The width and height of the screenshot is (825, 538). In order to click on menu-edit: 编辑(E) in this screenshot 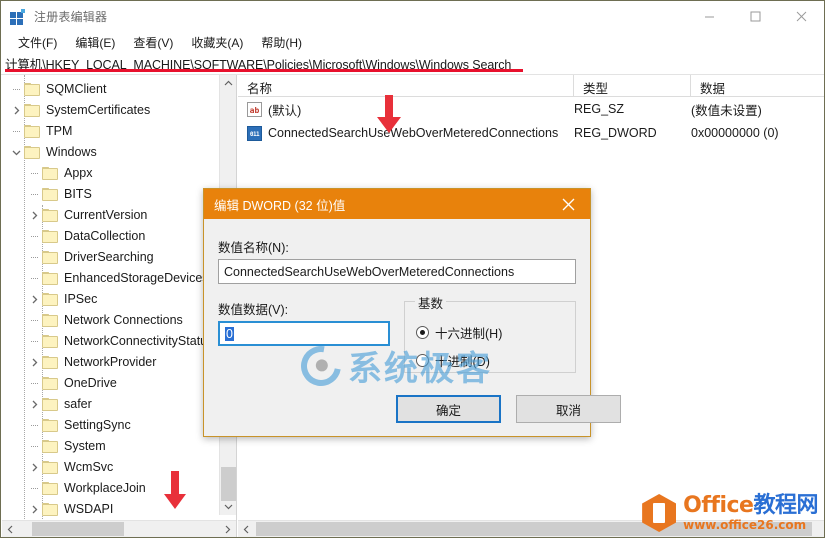, I will do `click(95, 43)`.